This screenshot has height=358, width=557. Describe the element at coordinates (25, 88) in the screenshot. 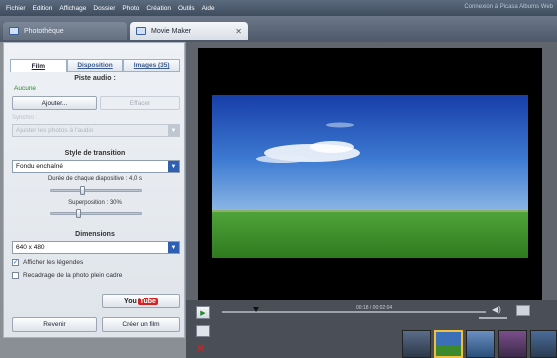

I see `audio-track-value: Aucune` at that location.